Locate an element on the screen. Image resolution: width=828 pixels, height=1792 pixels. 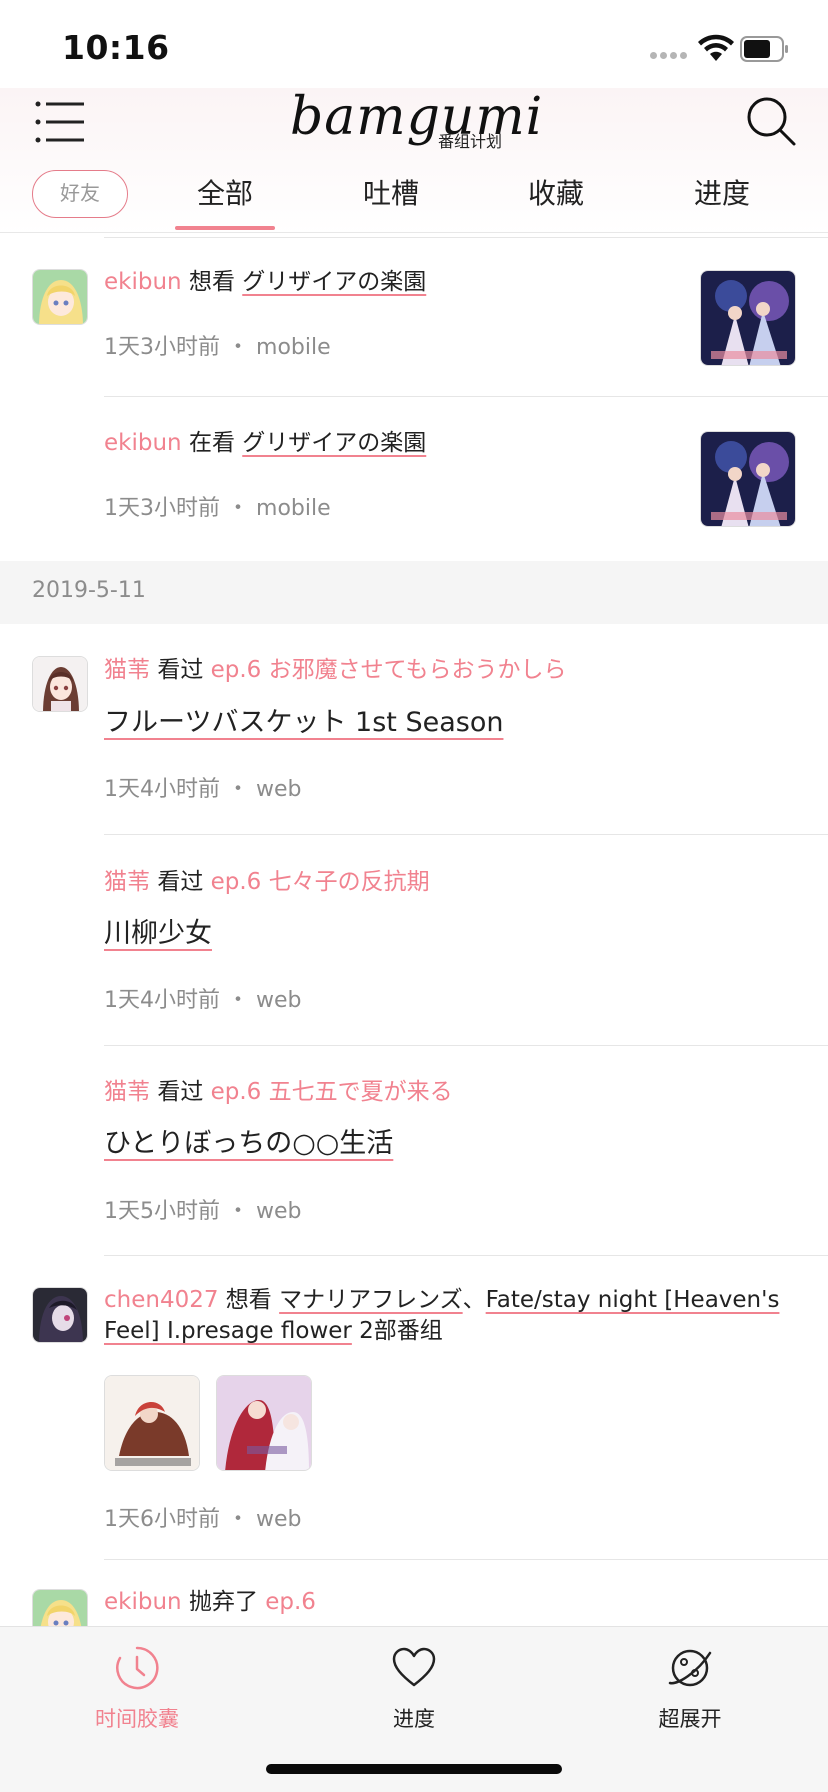
tab-bar: 好友 全部 吐槽 收藏 进度 is located at coordinates (414, 199).